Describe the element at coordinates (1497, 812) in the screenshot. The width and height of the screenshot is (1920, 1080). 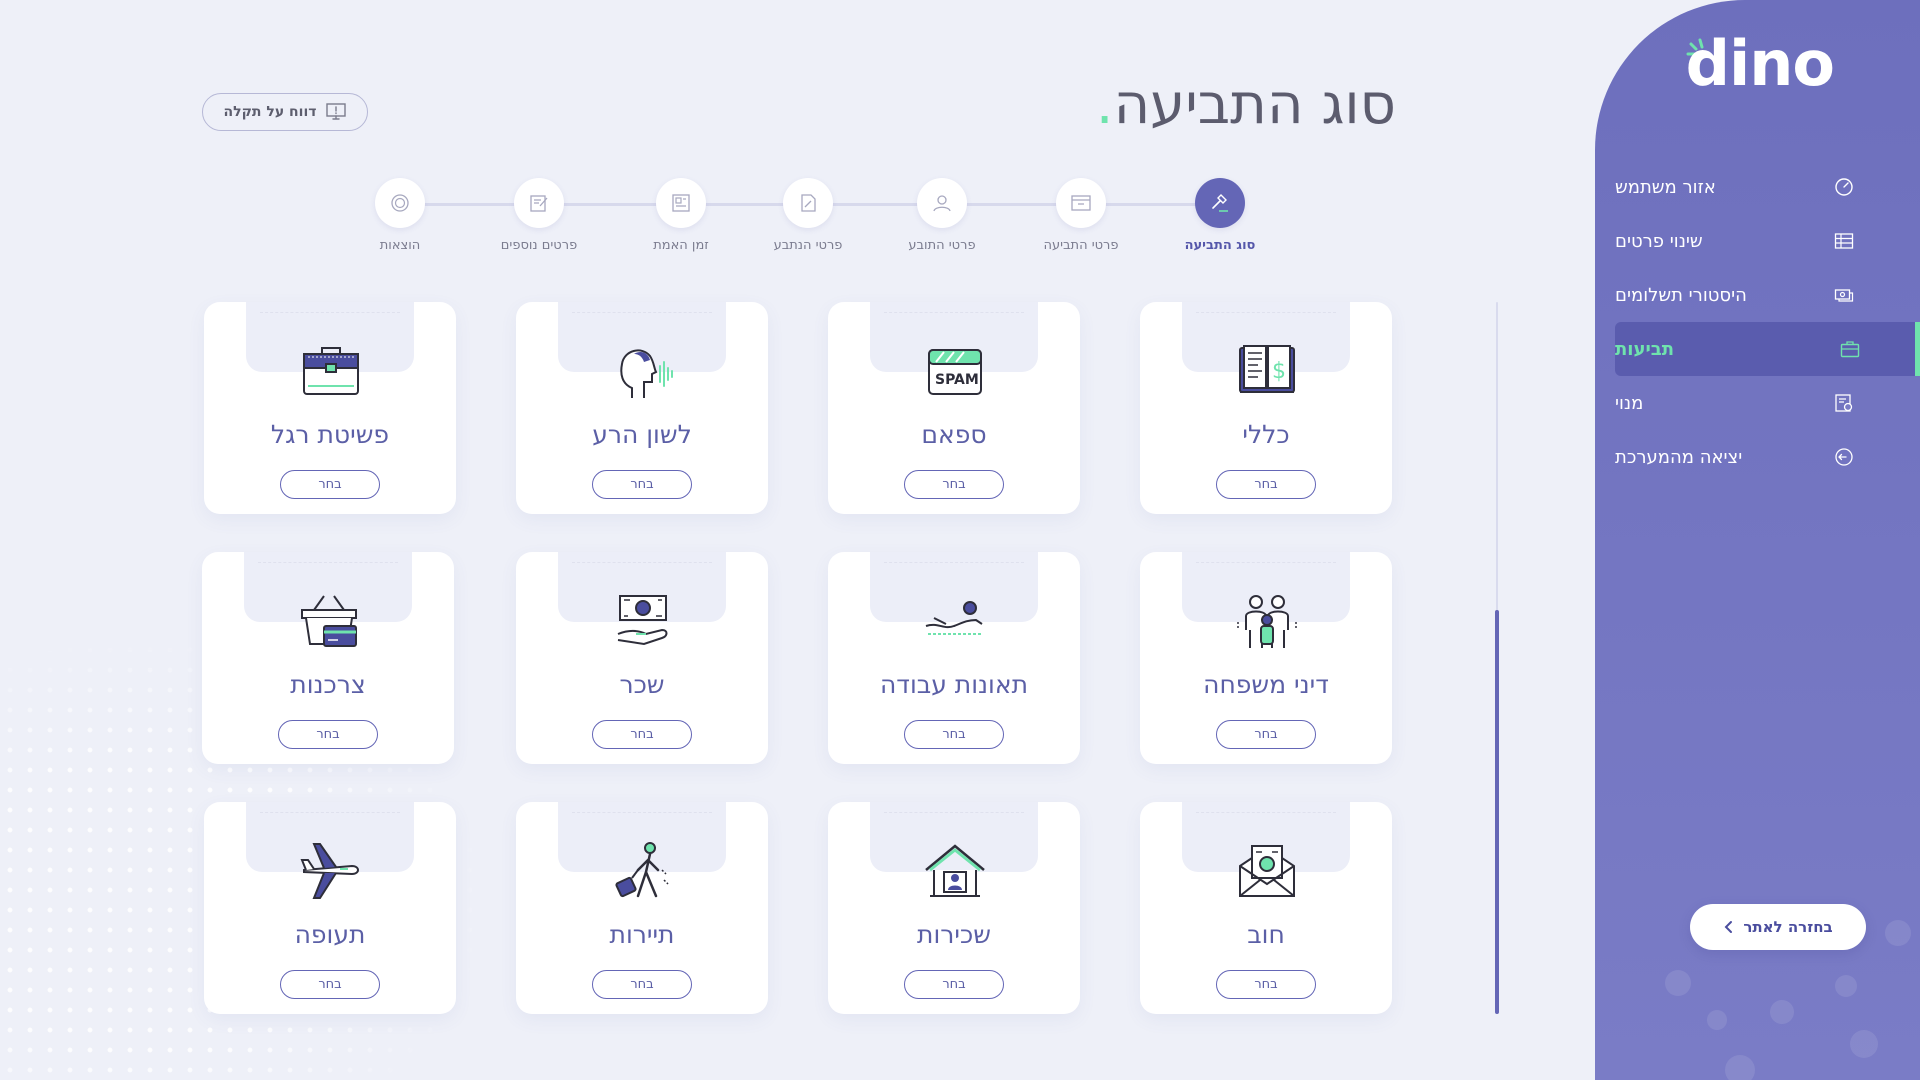
I see `scrollbar-thumb` at that location.